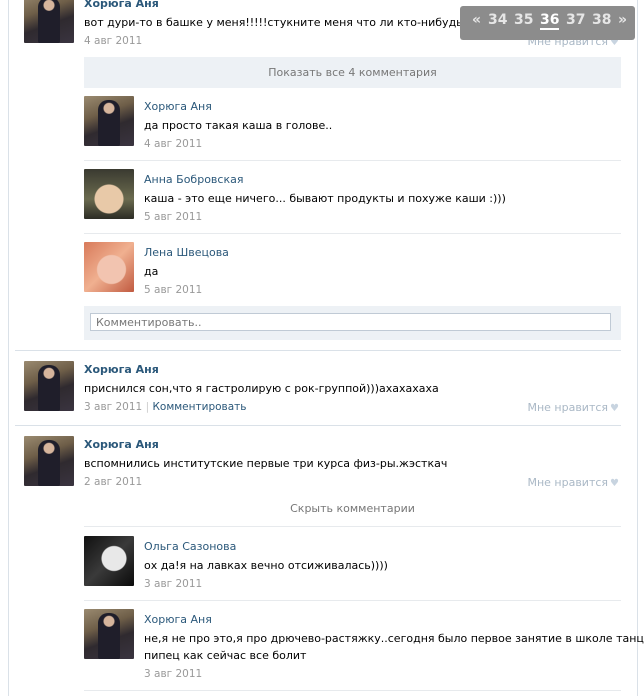 This screenshot has height=696, width=644. What do you see at coordinates (186, 252) in the screenshot?
I see `comment-author: Лена Швецова` at bounding box center [186, 252].